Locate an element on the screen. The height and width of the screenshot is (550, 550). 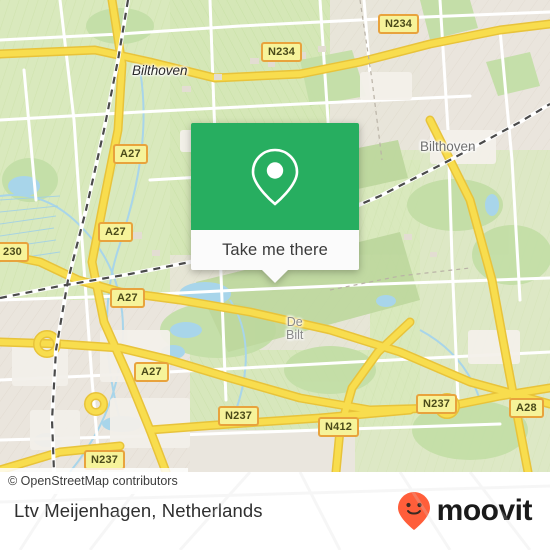
attribution-text: © OpenStreetMap contributors is located at coordinates (93, 481).